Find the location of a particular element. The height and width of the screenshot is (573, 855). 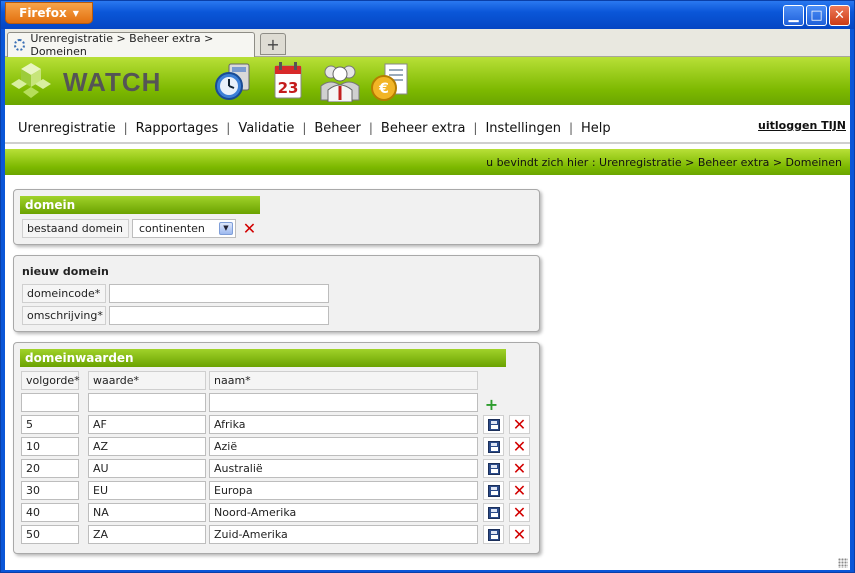

domeinwaarden-panel-title: domeinwaarden is located at coordinates (263, 358).